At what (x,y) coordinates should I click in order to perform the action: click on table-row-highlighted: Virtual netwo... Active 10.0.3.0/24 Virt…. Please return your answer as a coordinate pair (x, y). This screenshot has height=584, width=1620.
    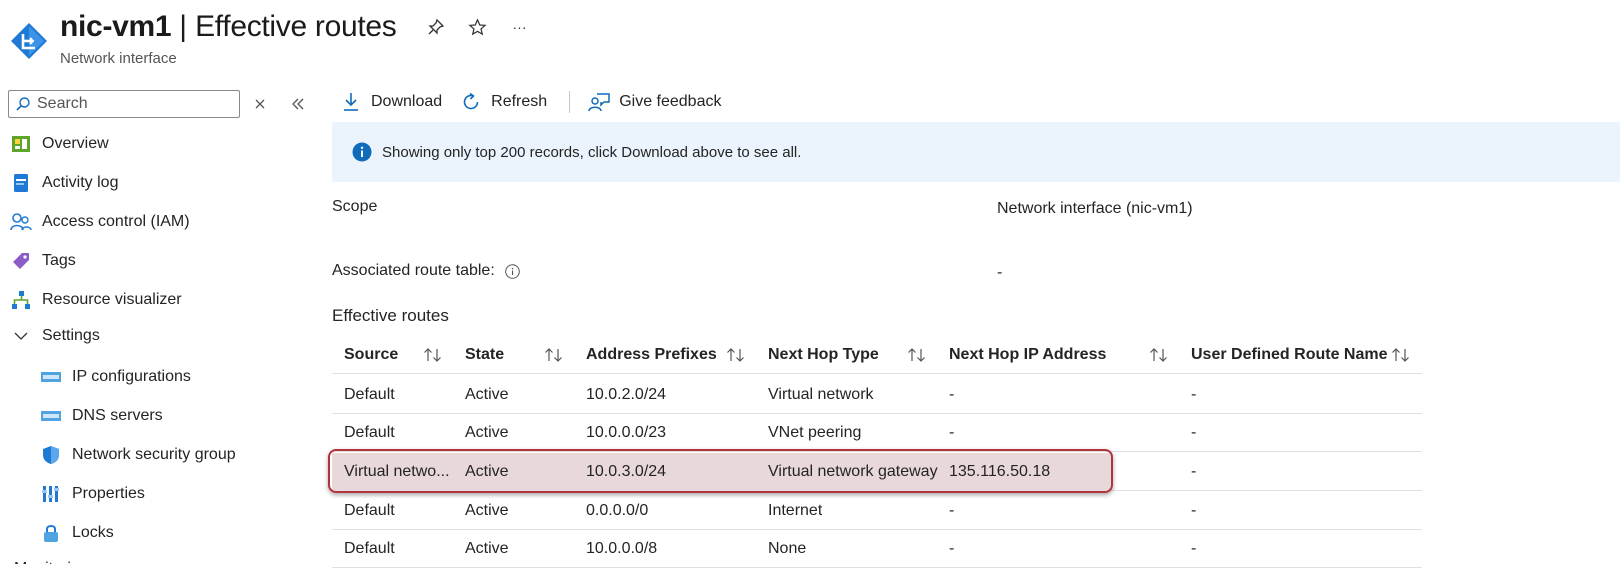
    Looking at the image, I should click on (877, 472).